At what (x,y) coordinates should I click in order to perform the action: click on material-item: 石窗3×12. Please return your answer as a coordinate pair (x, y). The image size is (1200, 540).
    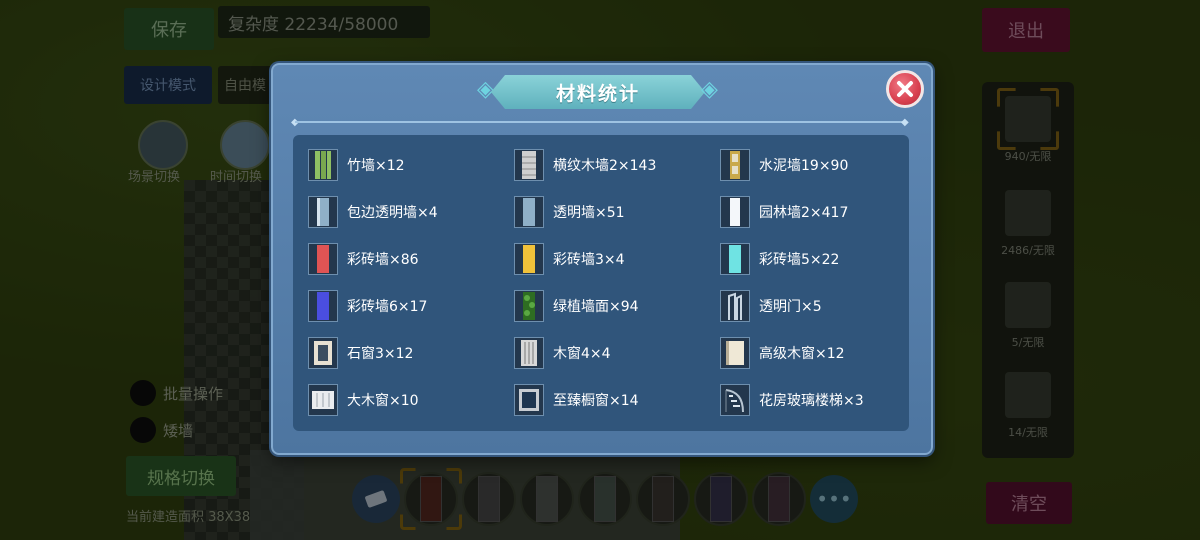
    Looking at the image, I should click on (360, 353).